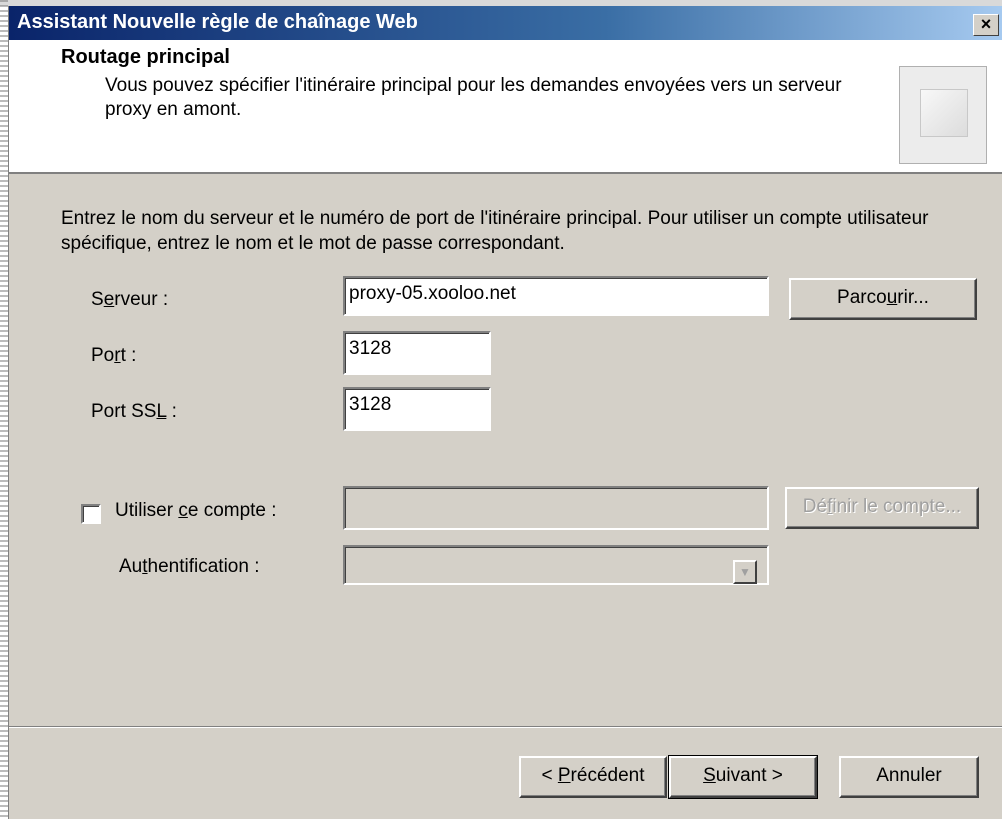 The image size is (1002, 819). Describe the element at coordinates (417, 409) in the screenshot. I see `port-ssl-input: 3128` at that location.